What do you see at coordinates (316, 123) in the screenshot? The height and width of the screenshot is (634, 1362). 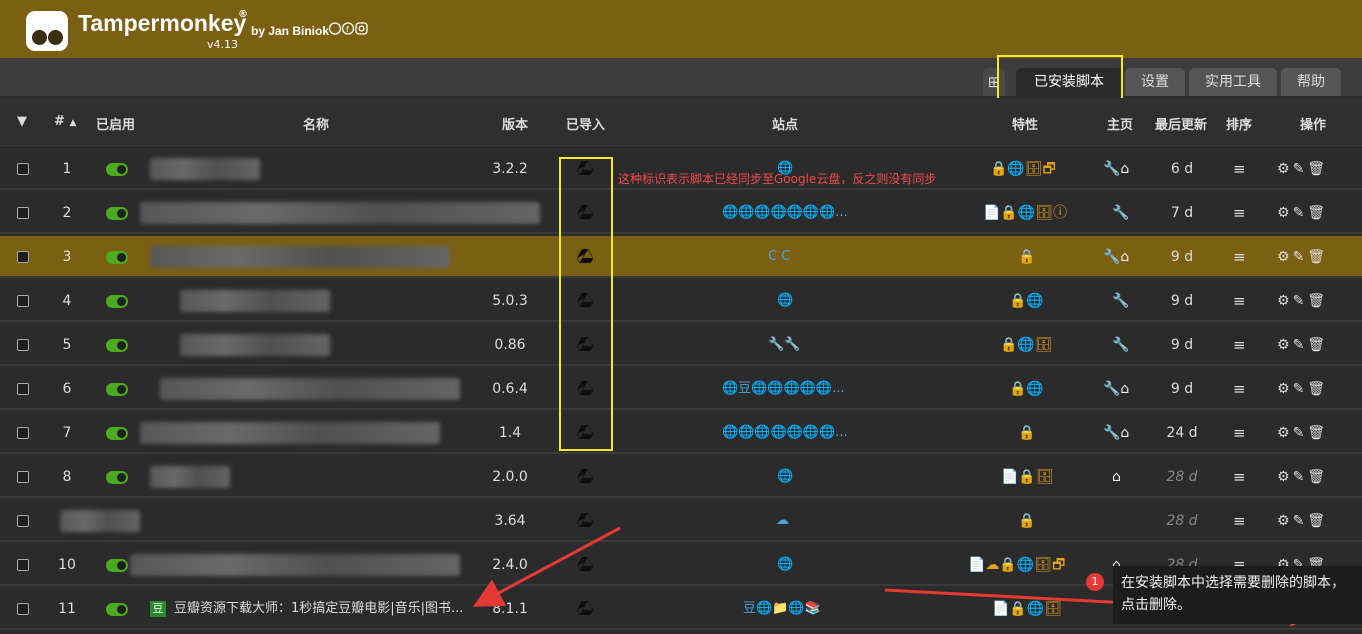 I see `column-name: 名称` at bounding box center [316, 123].